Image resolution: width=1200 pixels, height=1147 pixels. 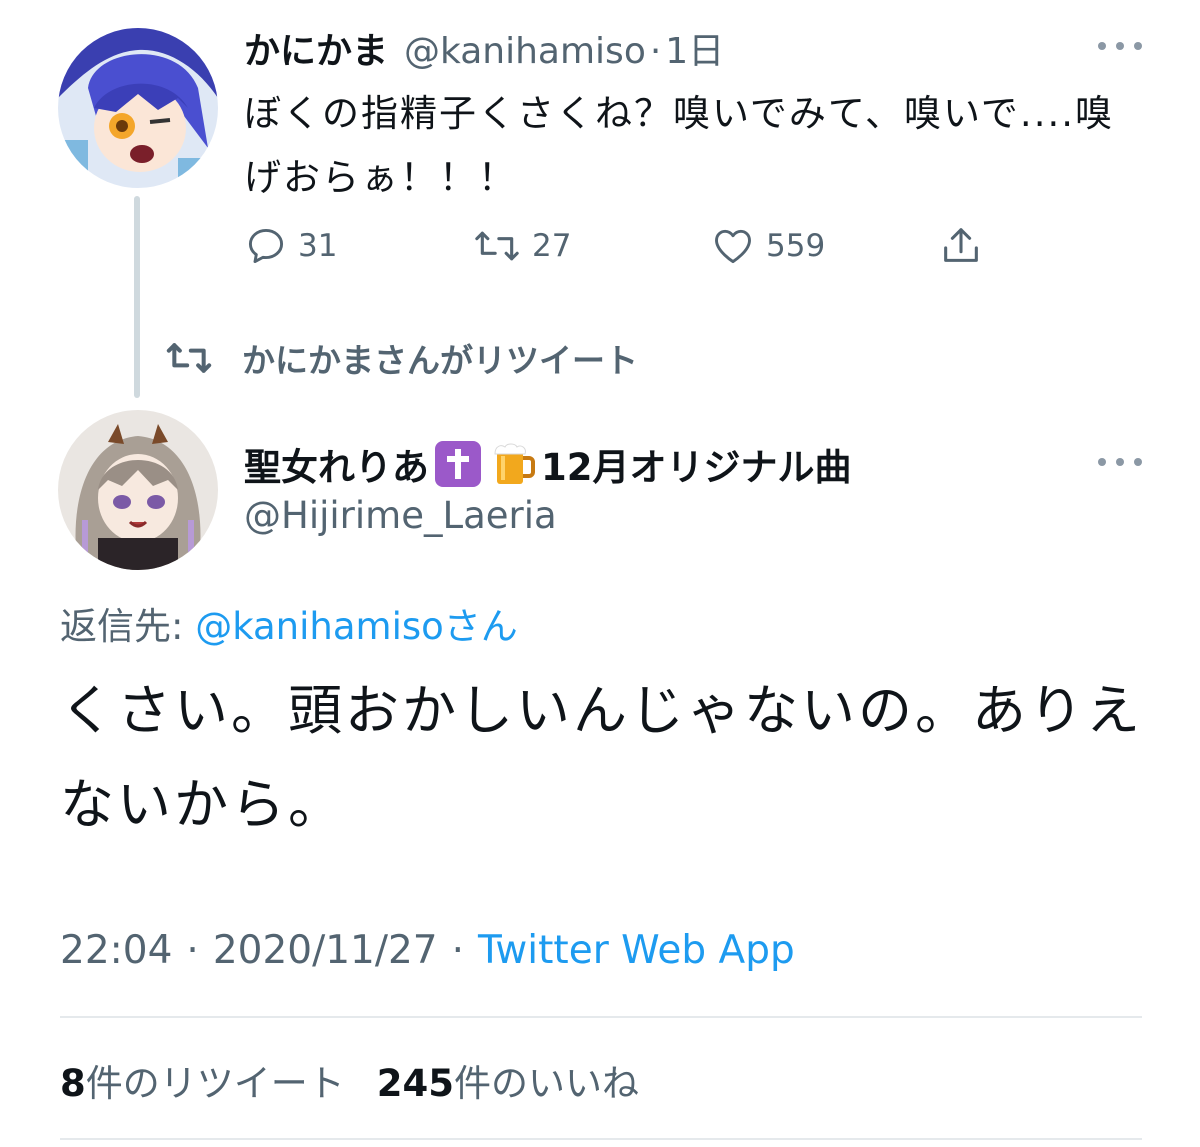 What do you see at coordinates (636, 950) in the screenshot?
I see `tweet-source-link: Twitter Web App` at bounding box center [636, 950].